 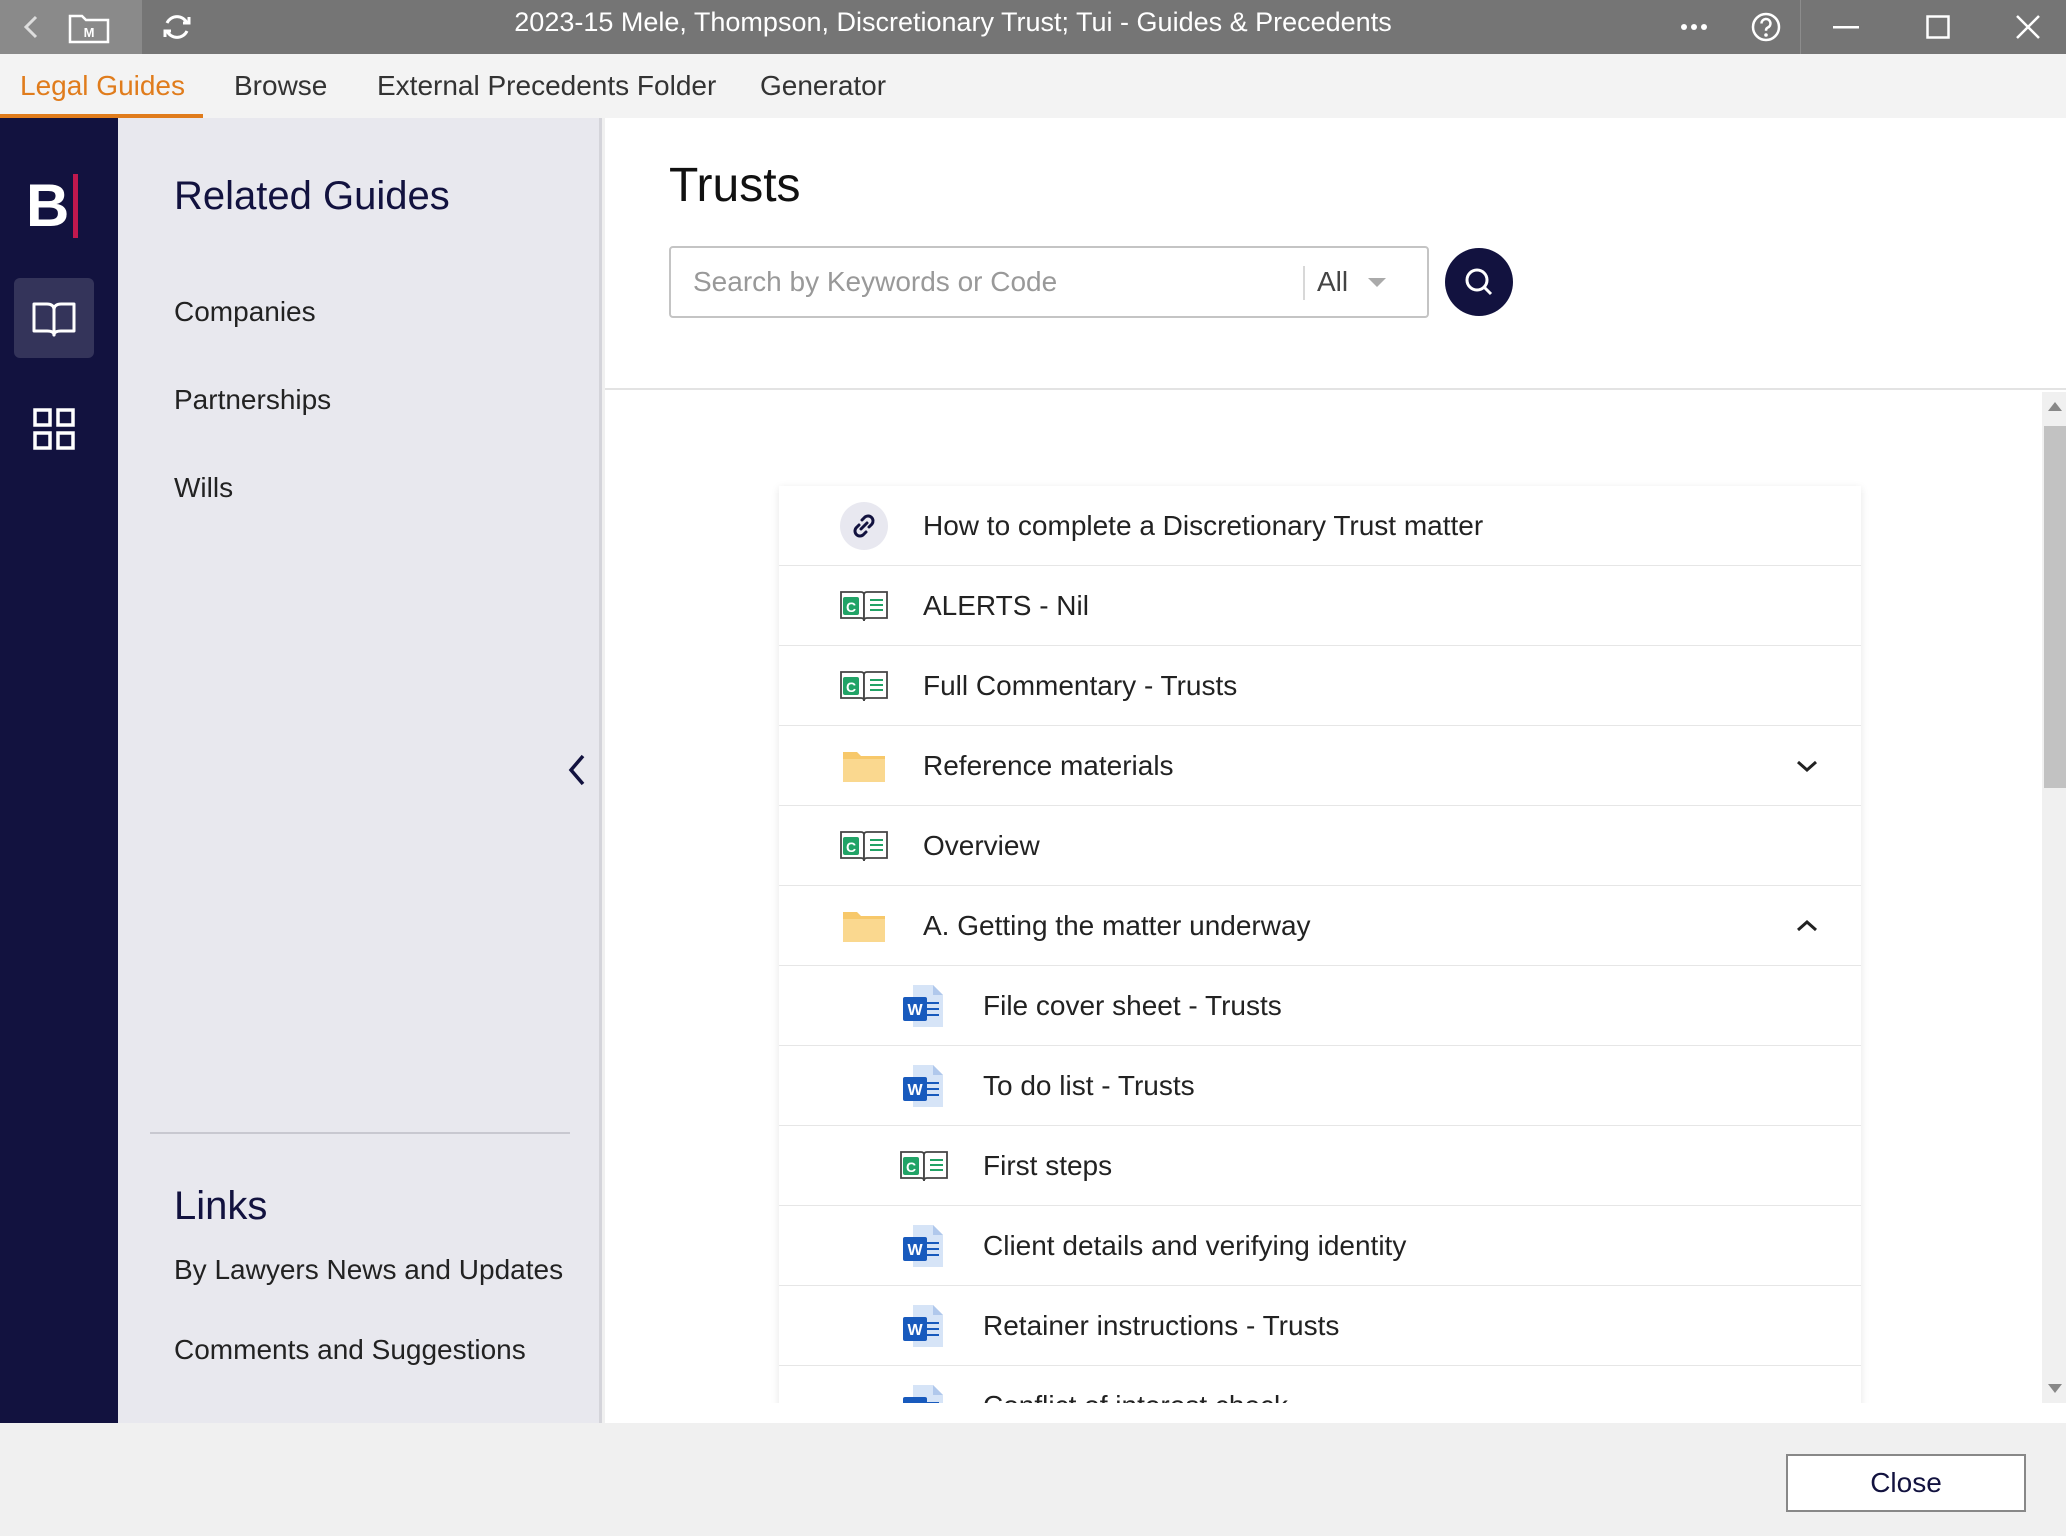 I want to click on list-item-label: Conflict of interest check, so click(x=1135, y=1384).